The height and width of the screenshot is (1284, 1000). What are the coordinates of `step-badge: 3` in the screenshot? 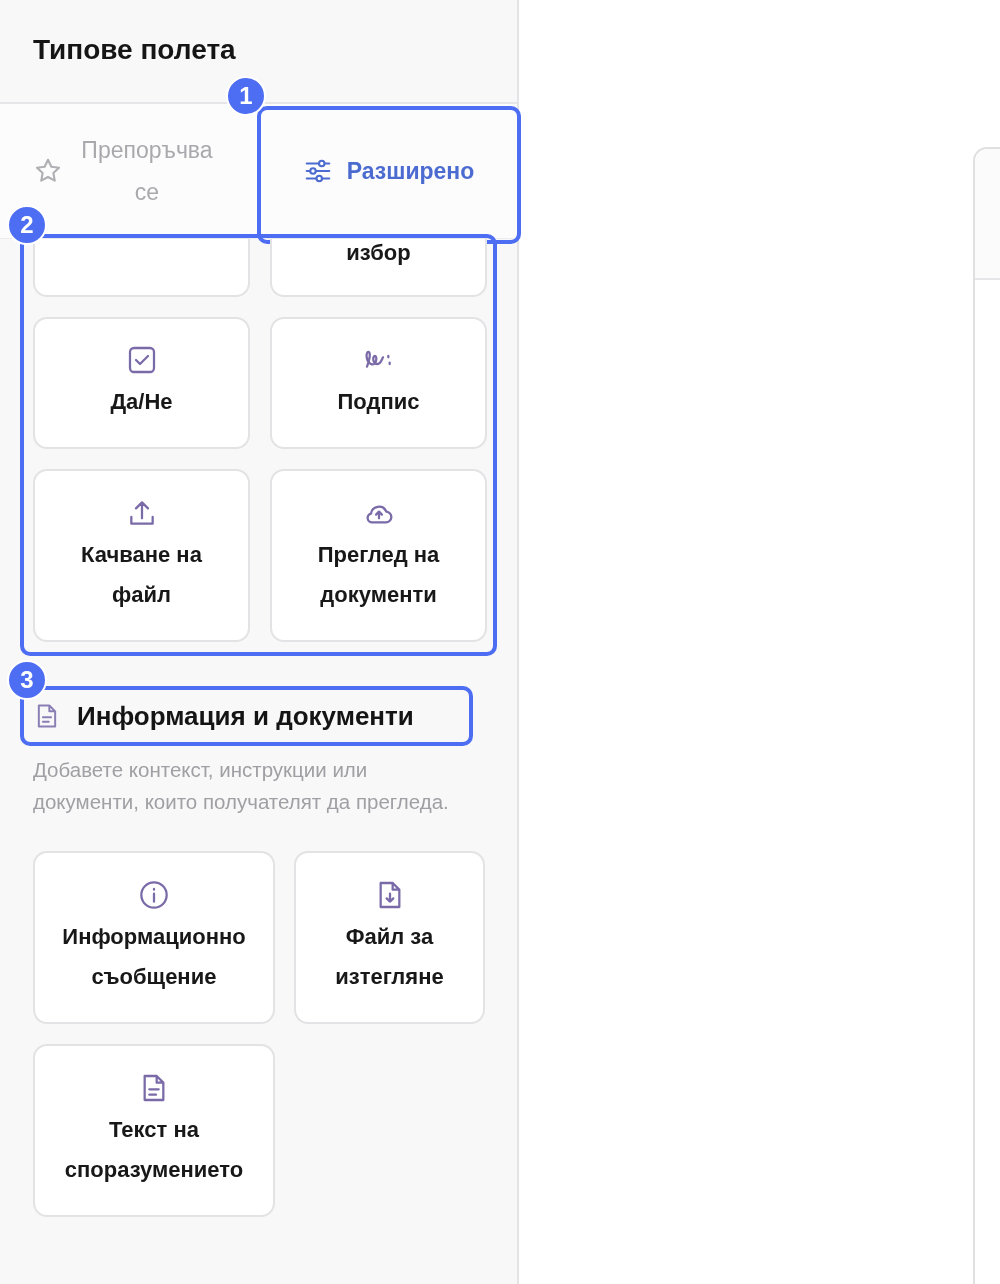 It's located at (27, 680).